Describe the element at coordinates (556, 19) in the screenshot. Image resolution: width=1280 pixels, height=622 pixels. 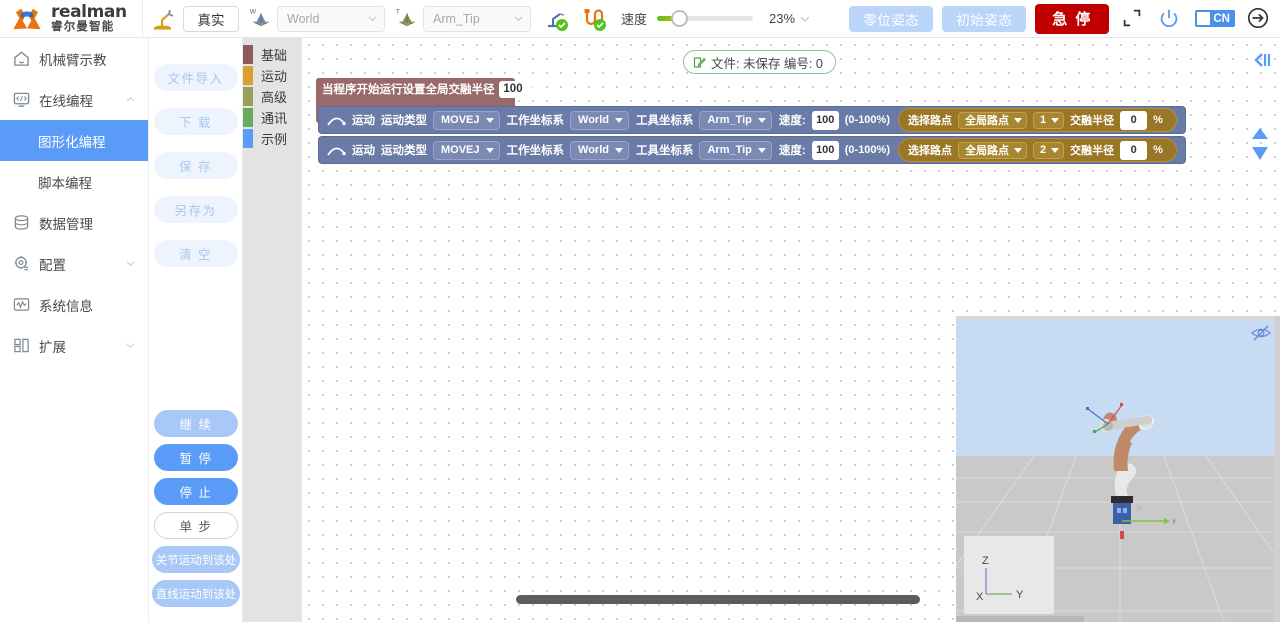
I see `teach-connected-icon` at that location.